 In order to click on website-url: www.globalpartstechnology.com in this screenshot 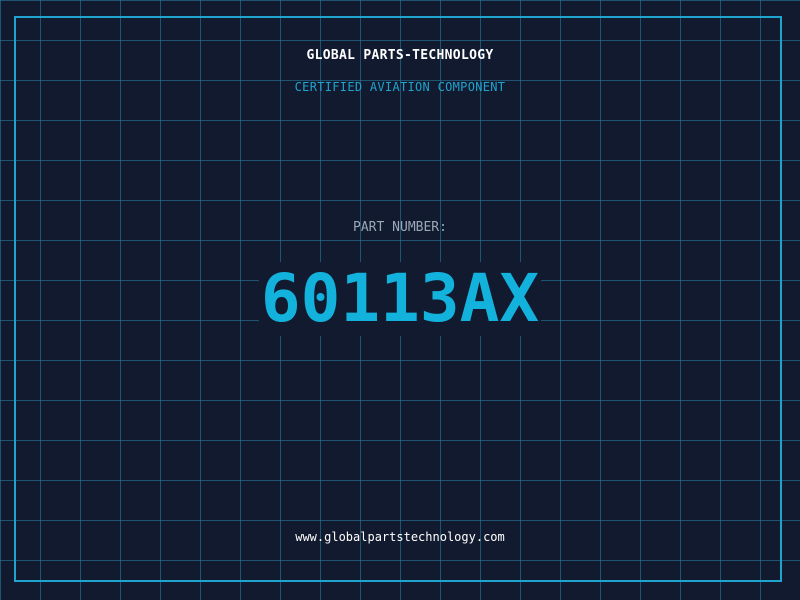, I will do `click(400, 537)`.